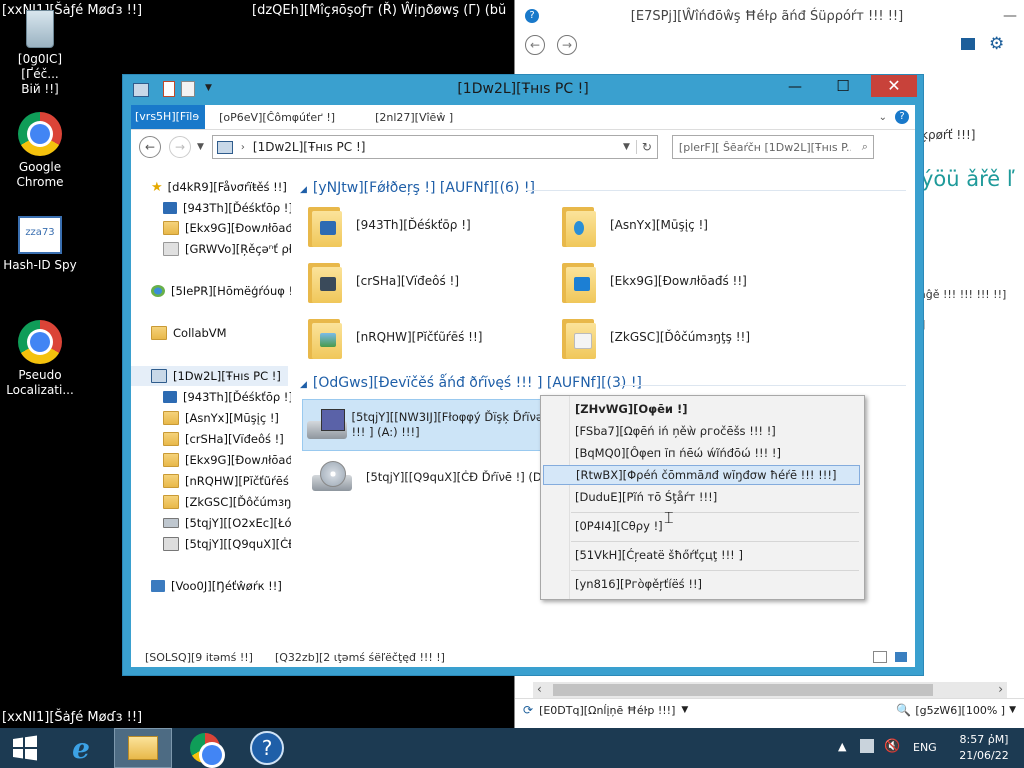  What do you see at coordinates (205, 748) in the screenshot?
I see `taskbar-chrome` at bounding box center [205, 748].